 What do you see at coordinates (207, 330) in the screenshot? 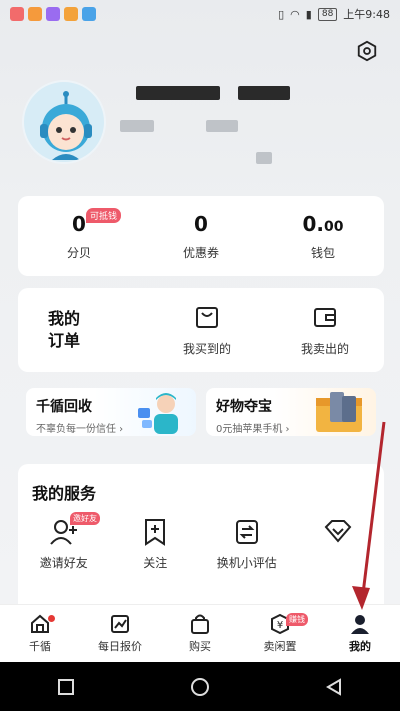
I see `bought-button: 我买到的` at bounding box center [207, 330].